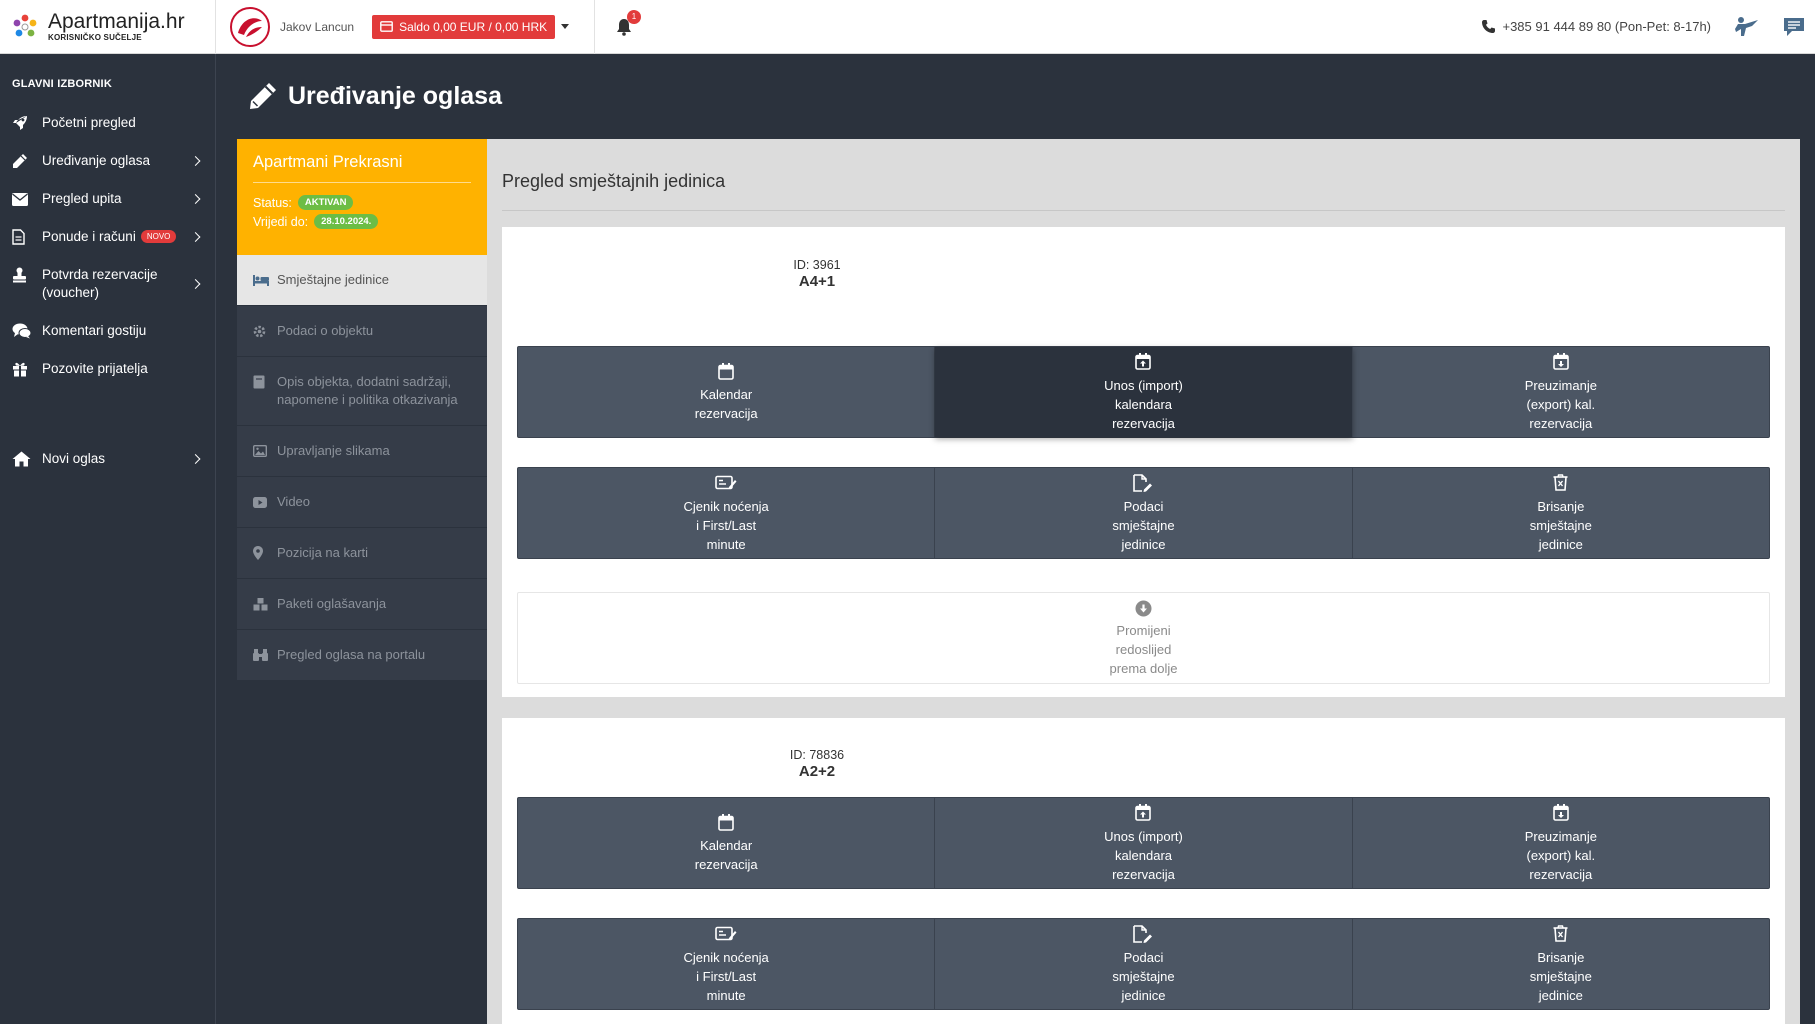 The height and width of the screenshot is (1024, 1815). I want to click on book-icon, so click(262, 382).